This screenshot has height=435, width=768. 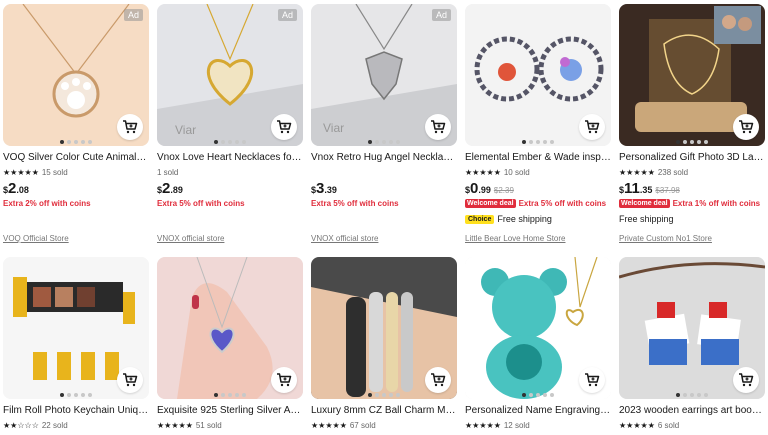 What do you see at coordinates (692, 411) in the screenshot?
I see `product-title: 2023 wooden earrings art book teacher` at bounding box center [692, 411].